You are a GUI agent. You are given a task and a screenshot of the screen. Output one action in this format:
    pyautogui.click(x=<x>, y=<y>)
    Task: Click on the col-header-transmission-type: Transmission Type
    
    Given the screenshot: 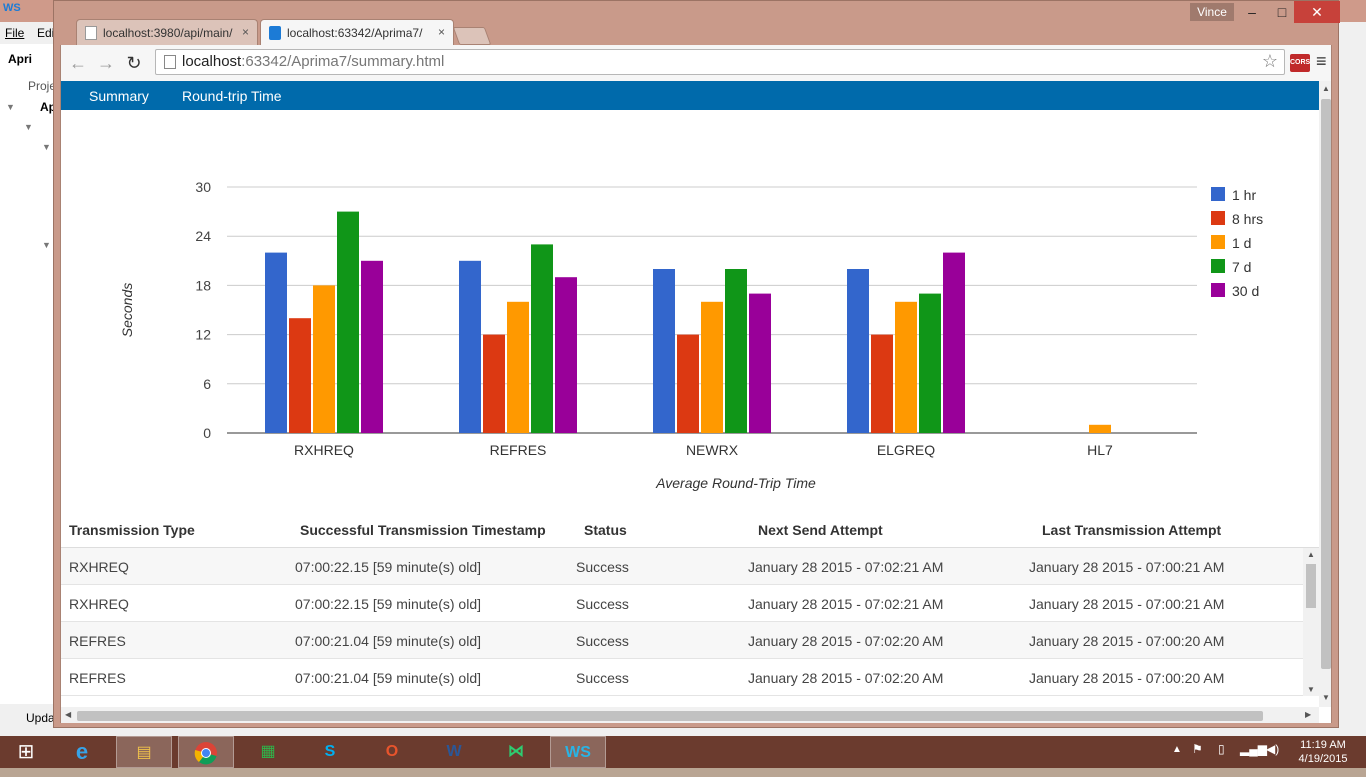 What is the action you would take?
    pyautogui.click(x=132, y=530)
    